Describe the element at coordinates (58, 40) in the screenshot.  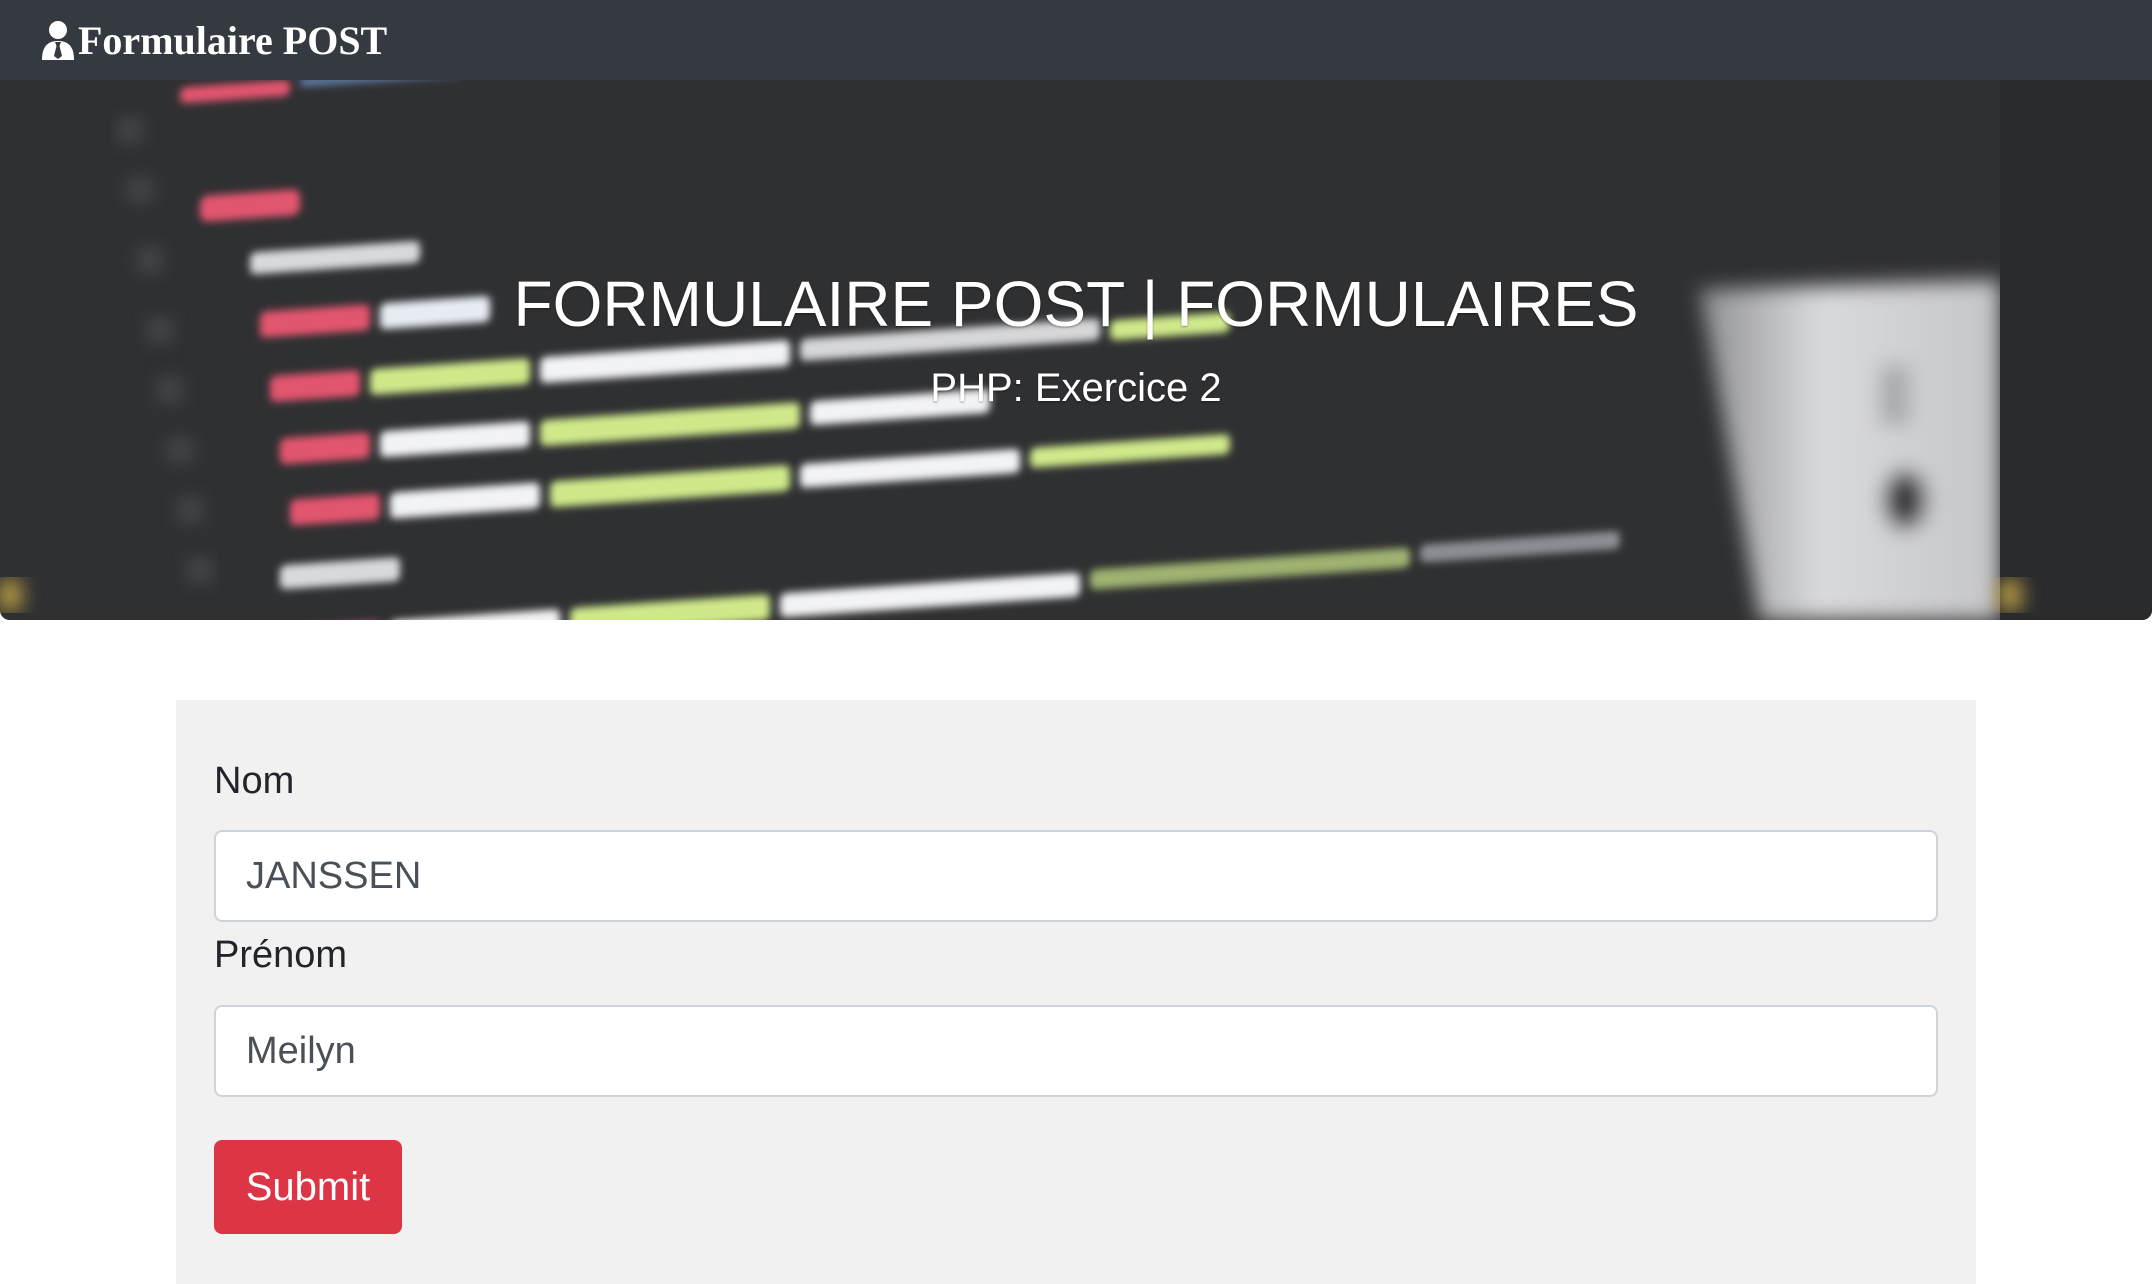
I see `user-tie-icon` at that location.